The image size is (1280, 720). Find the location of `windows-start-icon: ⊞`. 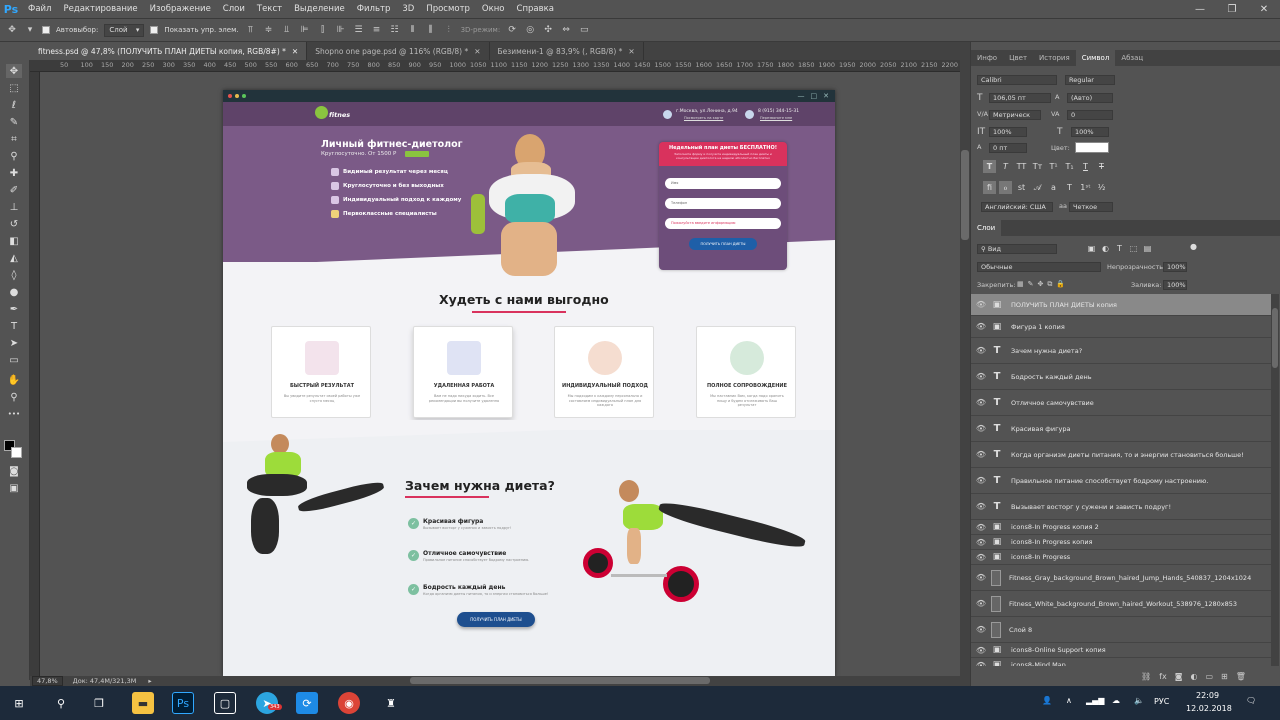

windows-start-icon: ⊞ is located at coordinates (19, 703).